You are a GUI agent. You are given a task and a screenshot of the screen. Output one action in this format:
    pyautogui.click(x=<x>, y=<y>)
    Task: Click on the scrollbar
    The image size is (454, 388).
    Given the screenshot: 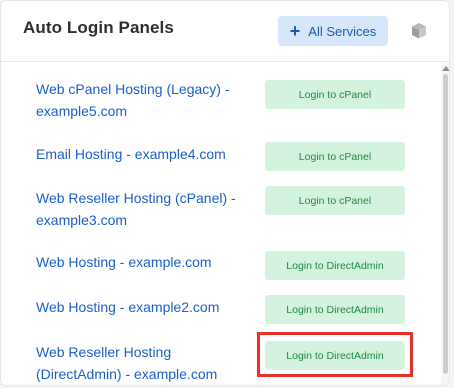 What is the action you would take?
    pyautogui.click(x=445, y=223)
    